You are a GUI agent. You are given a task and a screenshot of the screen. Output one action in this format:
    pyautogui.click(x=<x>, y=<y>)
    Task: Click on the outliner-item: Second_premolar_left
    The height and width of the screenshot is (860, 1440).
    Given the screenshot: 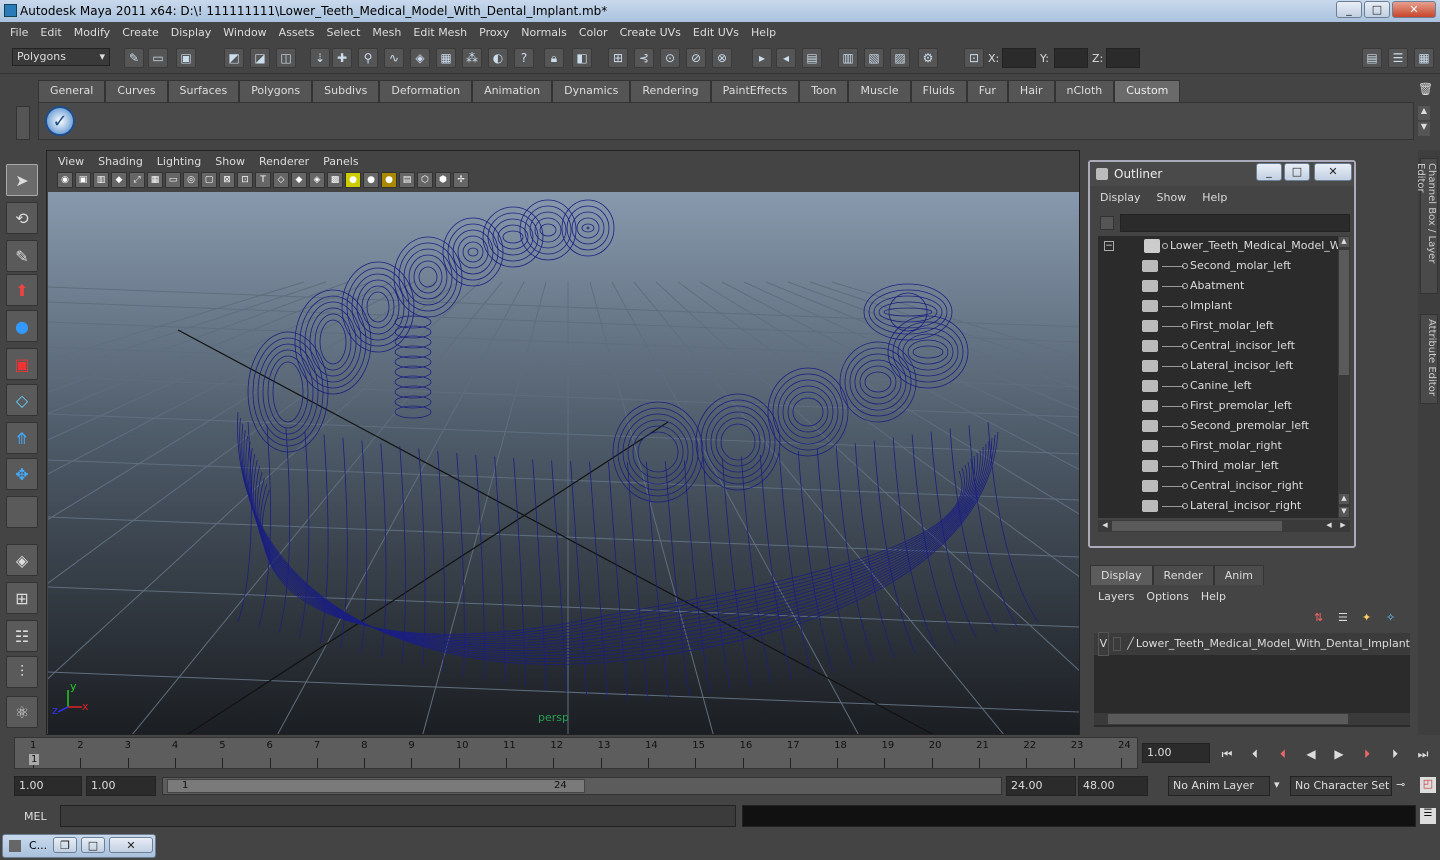 What is the action you would take?
    pyautogui.click(x=1218, y=426)
    